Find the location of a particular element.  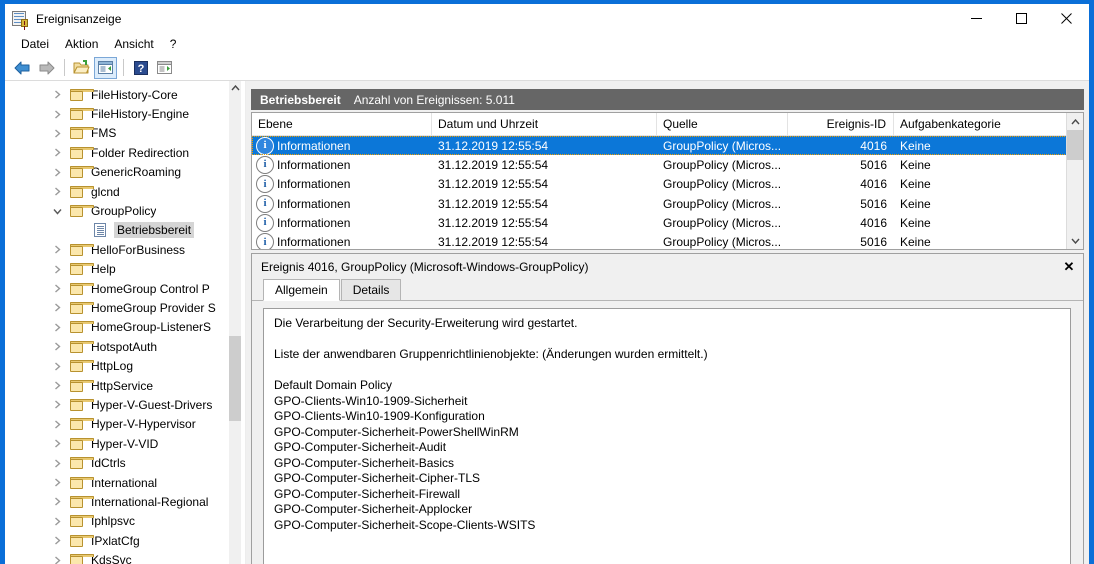

tree-item-filehistory-core: FileHistory-Core is located at coordinates (117, 94).